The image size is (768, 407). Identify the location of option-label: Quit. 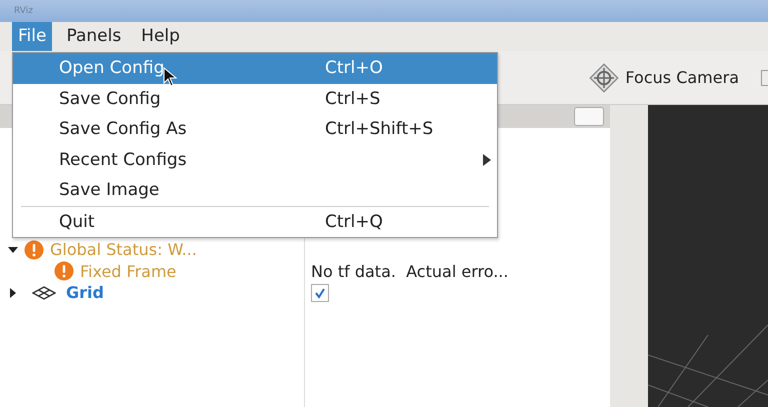
(77, 222).